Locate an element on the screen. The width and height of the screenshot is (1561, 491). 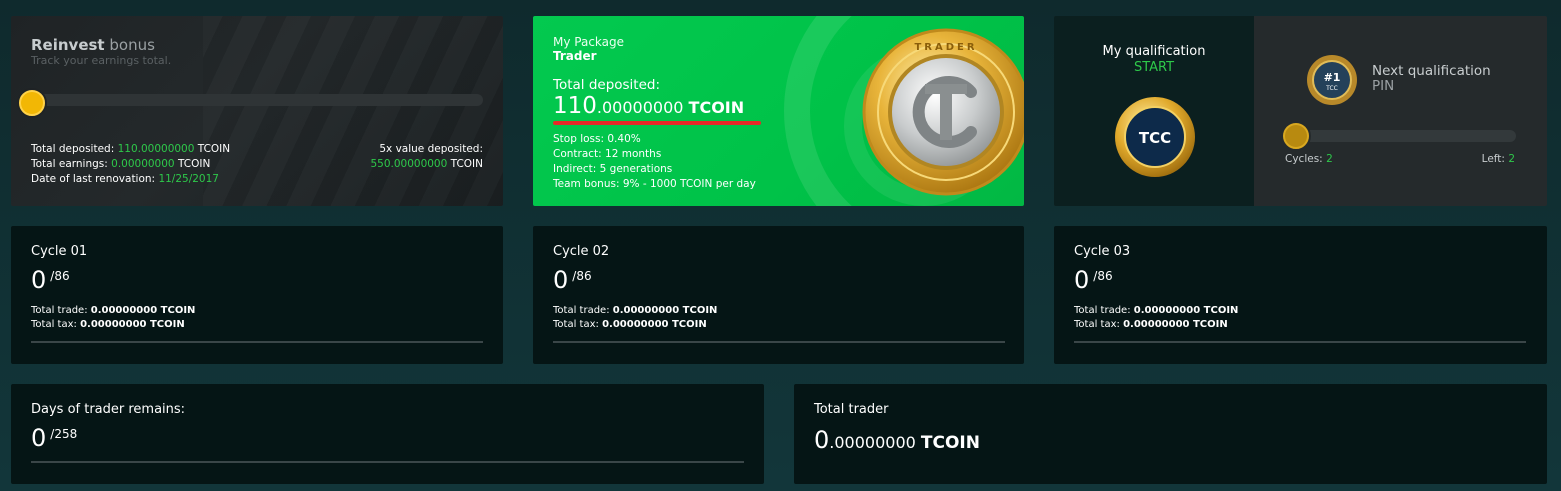
five-x-row: 550.00000000 TCOIN is located at coordinates (426, 164).